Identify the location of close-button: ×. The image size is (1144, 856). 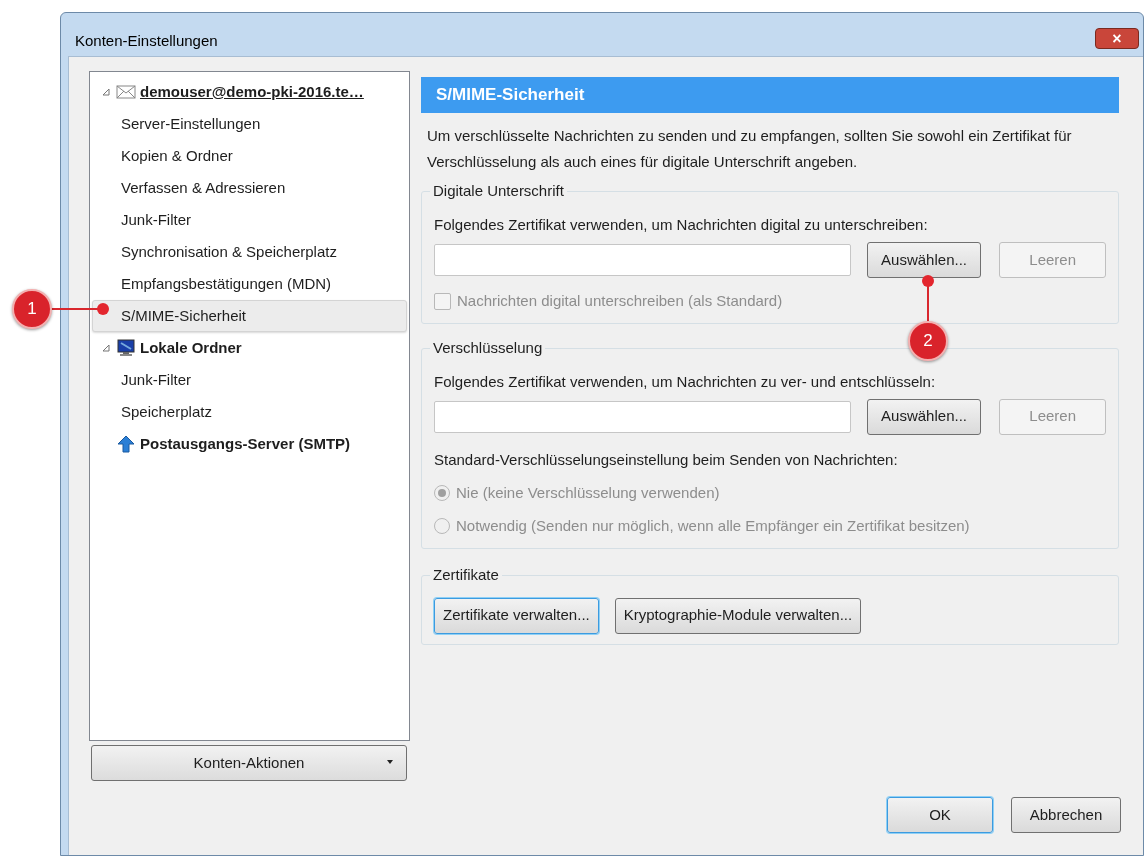
(1117, 38).